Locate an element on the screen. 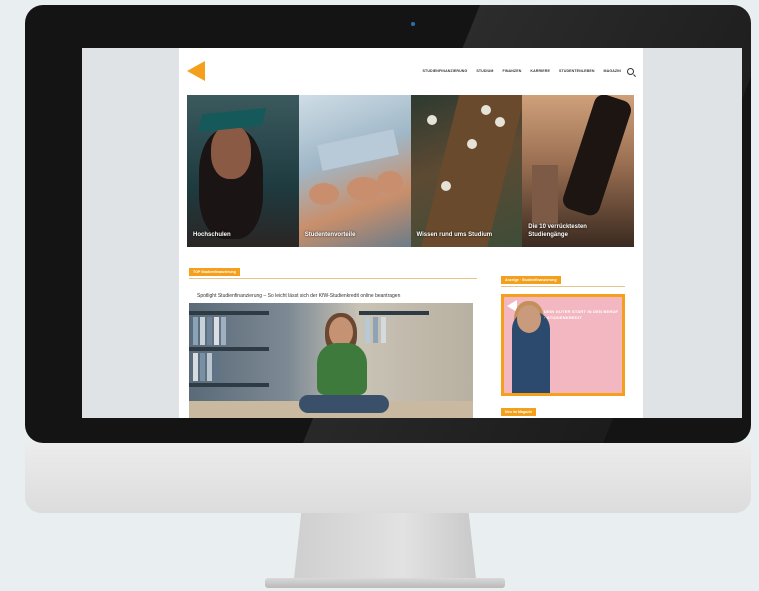 The image size is (759, 591). nav-item-studium: STUDIUM is located at coordinates (484, 71).